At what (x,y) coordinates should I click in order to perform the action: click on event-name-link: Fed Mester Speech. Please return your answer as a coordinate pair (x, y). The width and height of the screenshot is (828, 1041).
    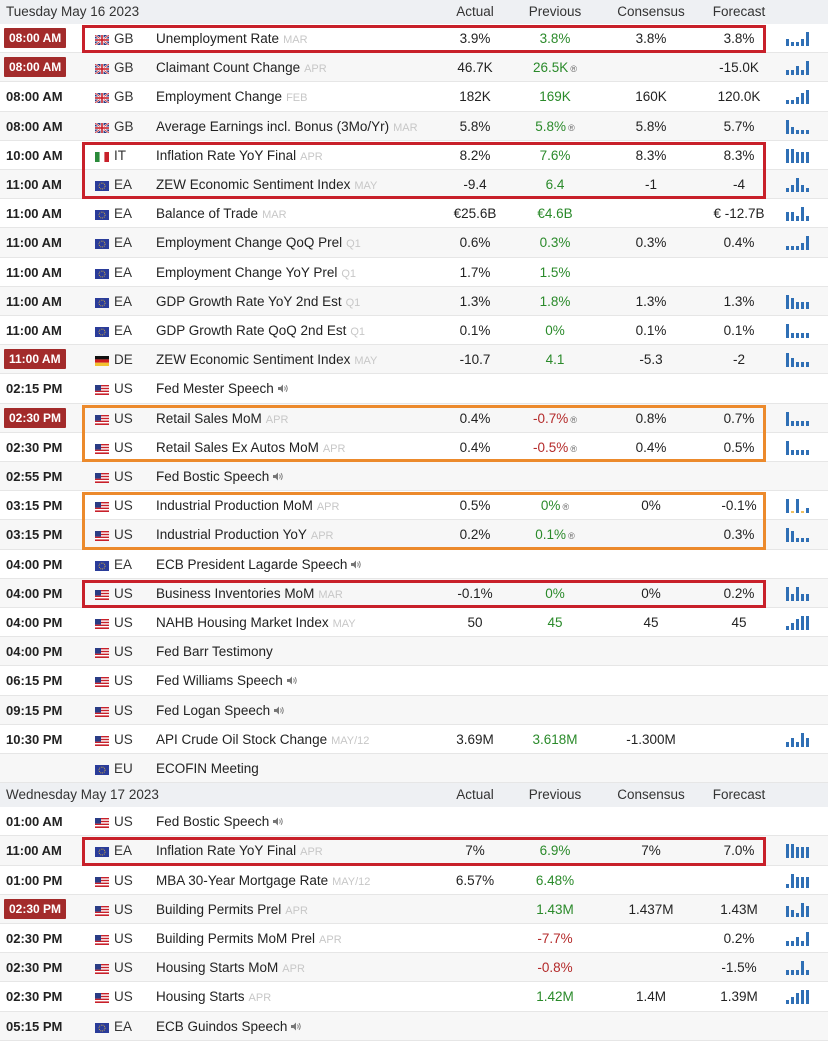
    Looking at the image, I should click on (222, 388).